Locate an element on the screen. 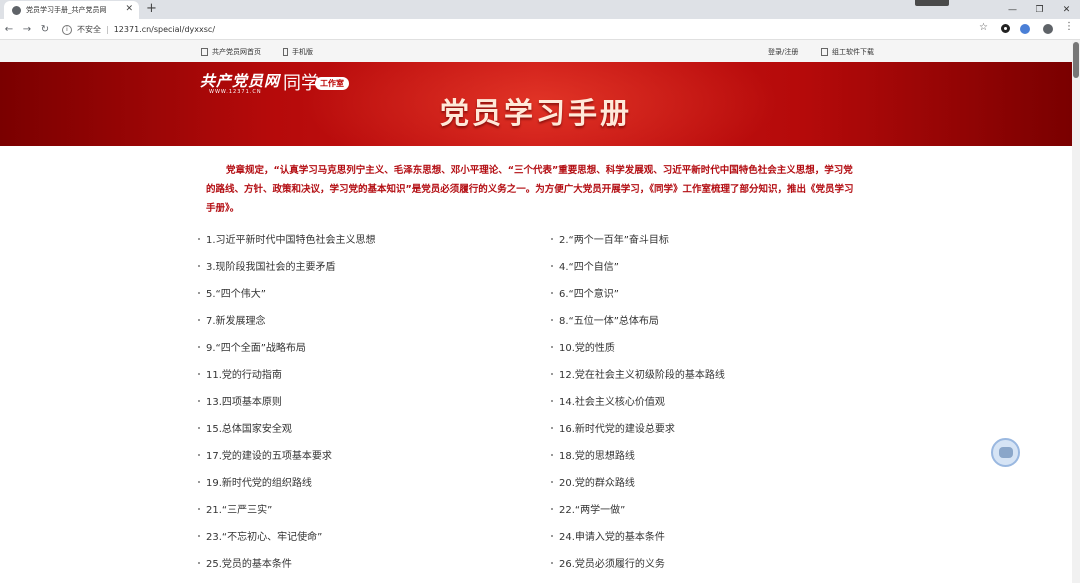  handbook-item-label: 2.“两个一百年”奋斗目标 is located at coordinates (614, 238).